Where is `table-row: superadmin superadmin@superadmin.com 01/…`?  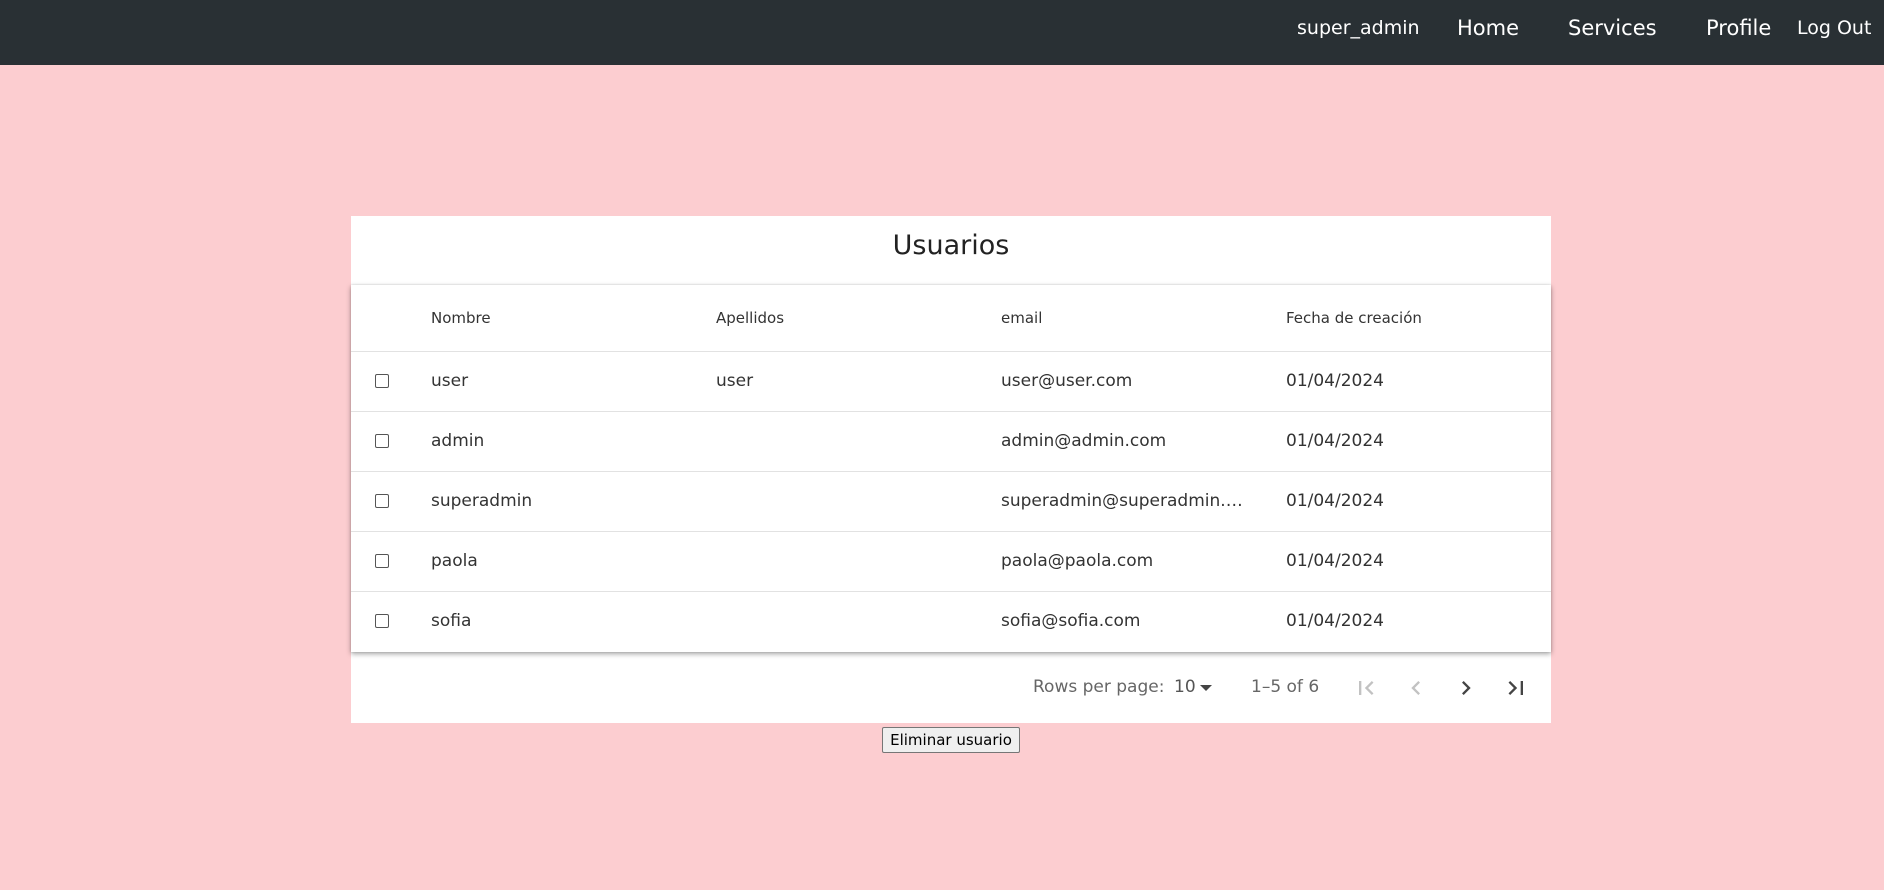
table-row: superadmin superadmin@superadmin.com 01/… is located at coordinates (951, 502).